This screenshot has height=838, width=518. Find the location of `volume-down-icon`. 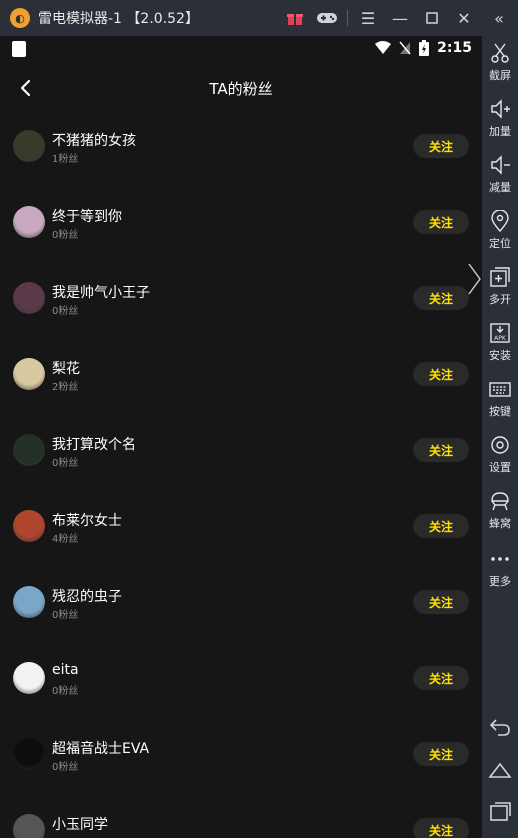

volume-down-icon is located at coordinates (500, 165).